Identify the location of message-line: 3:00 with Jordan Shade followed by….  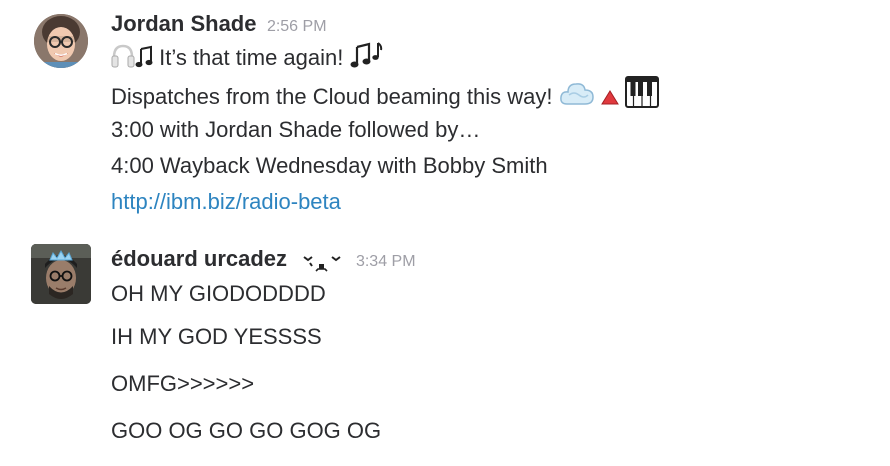
(296, 129).